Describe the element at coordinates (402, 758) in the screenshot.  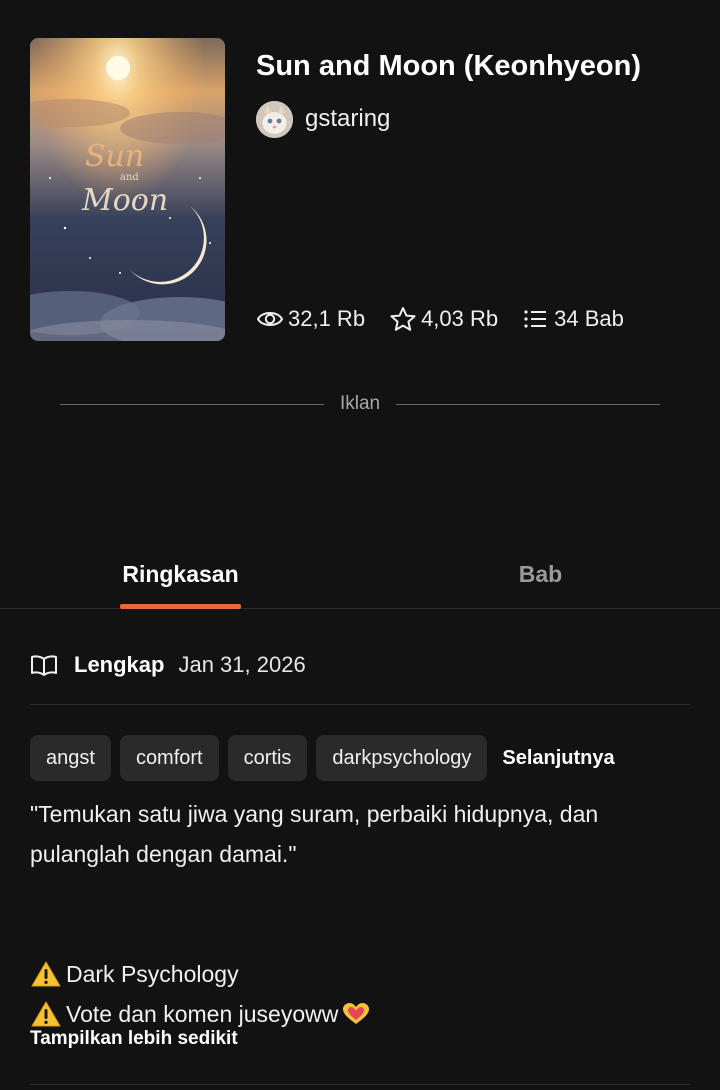
I see `tag-chip: darkpsychology` at that location.